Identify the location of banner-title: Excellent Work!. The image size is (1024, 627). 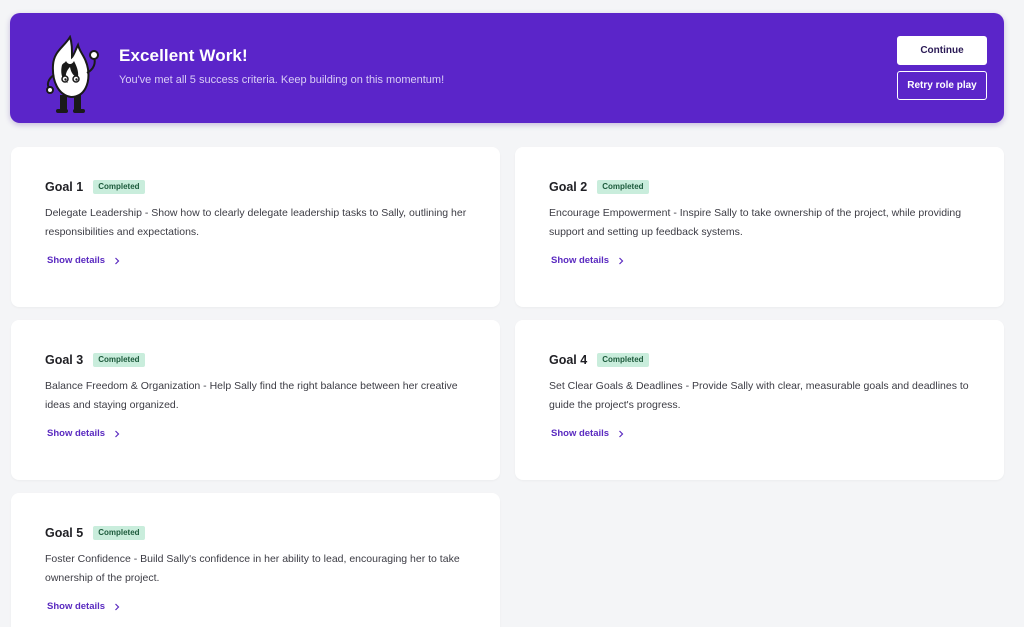
(183, 55).